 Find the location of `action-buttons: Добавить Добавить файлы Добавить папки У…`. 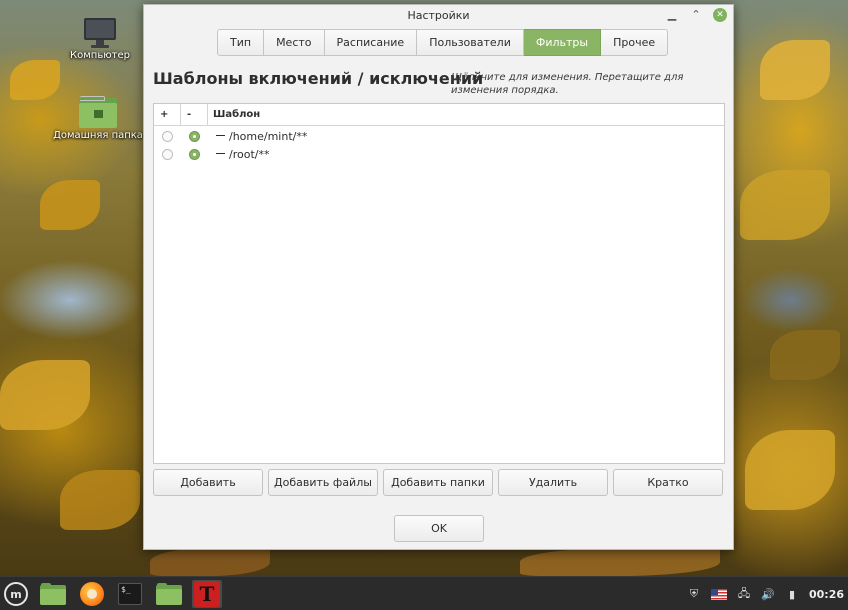

action-buttons: Добавить Добавить файлы Добавить папки У… is located at coordinates (438, 482).